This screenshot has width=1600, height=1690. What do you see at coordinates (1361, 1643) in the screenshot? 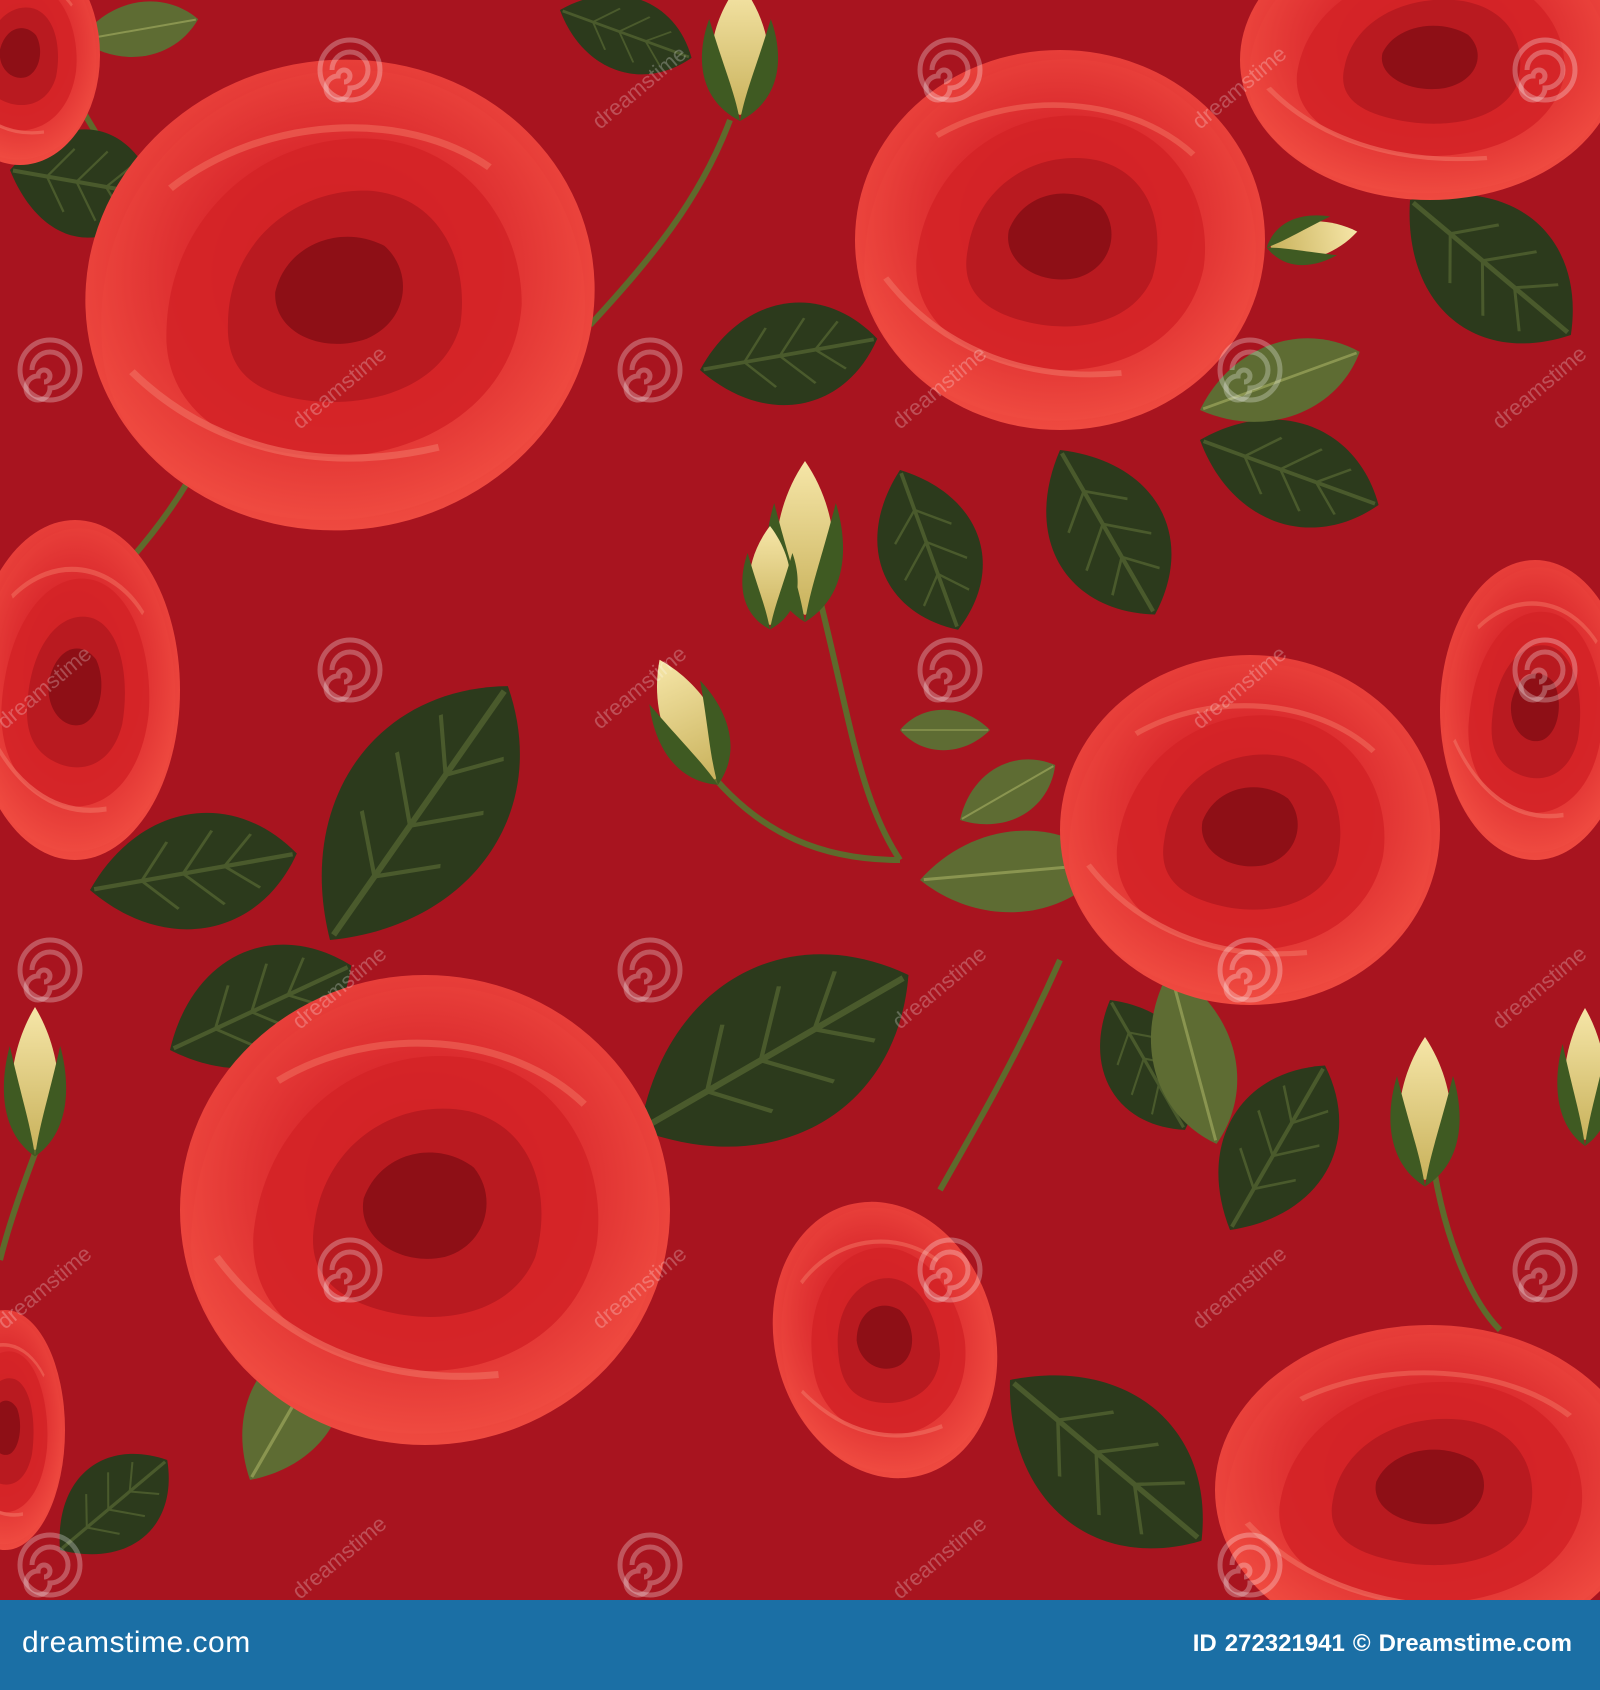
I see `copyright-icon: ©` at bounding box center [1361, 1643].